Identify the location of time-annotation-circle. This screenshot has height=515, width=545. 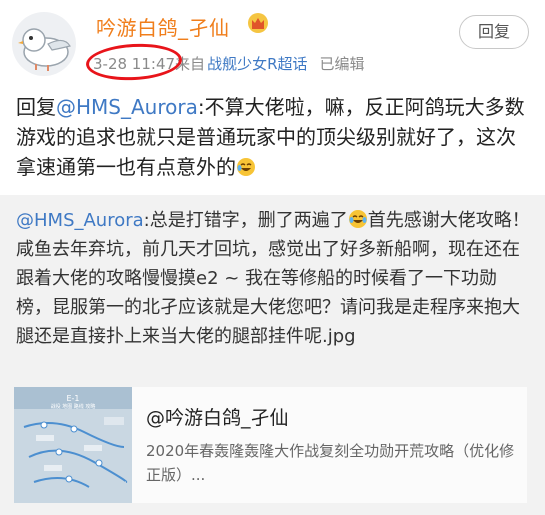
(134, 62).